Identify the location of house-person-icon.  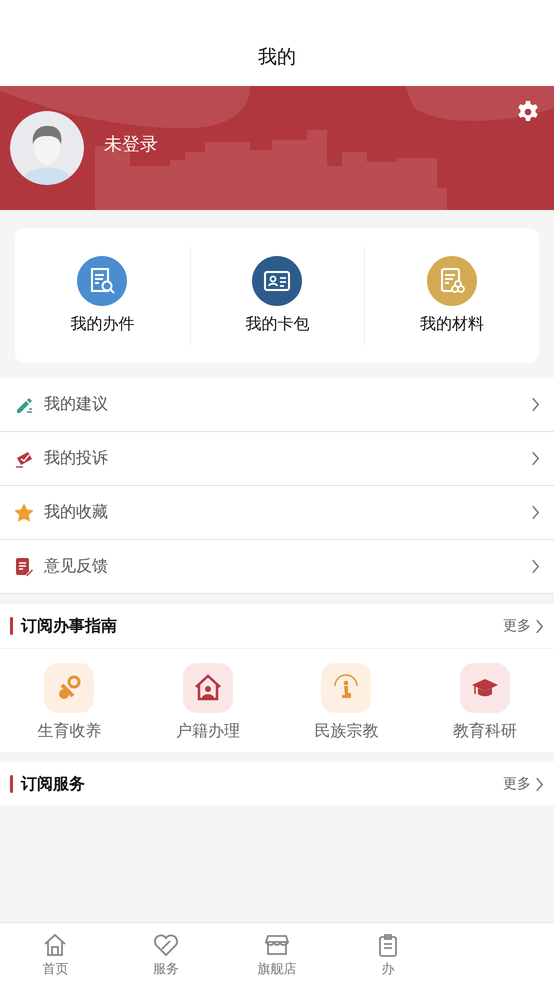
(207, 688).